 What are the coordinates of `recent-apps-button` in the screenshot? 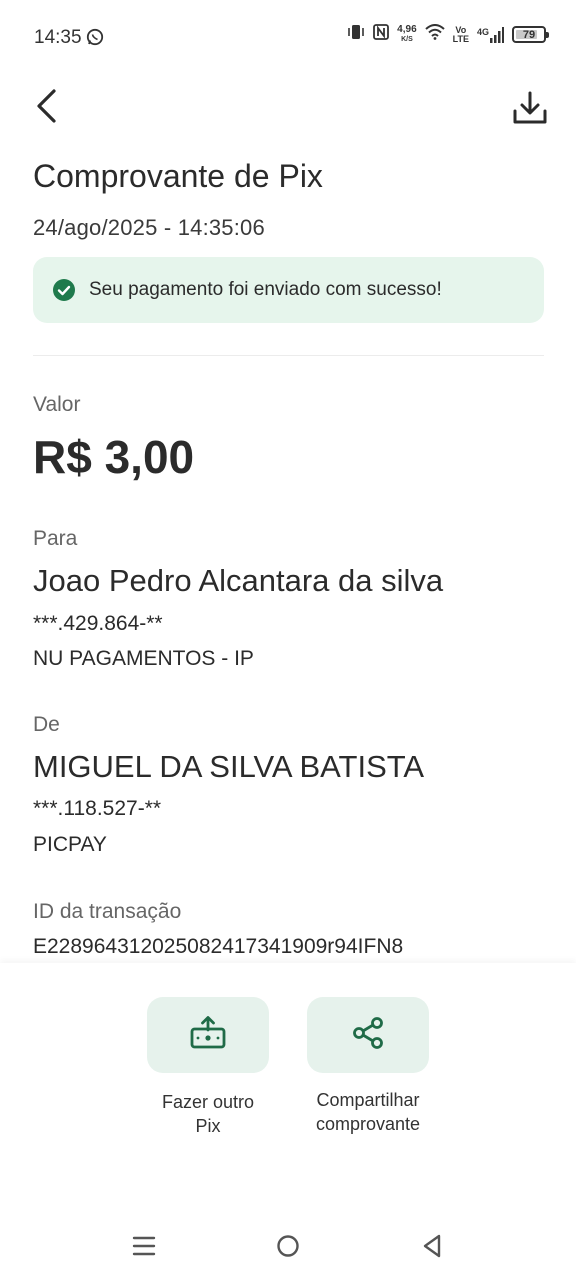 It's located at (144, 1248).